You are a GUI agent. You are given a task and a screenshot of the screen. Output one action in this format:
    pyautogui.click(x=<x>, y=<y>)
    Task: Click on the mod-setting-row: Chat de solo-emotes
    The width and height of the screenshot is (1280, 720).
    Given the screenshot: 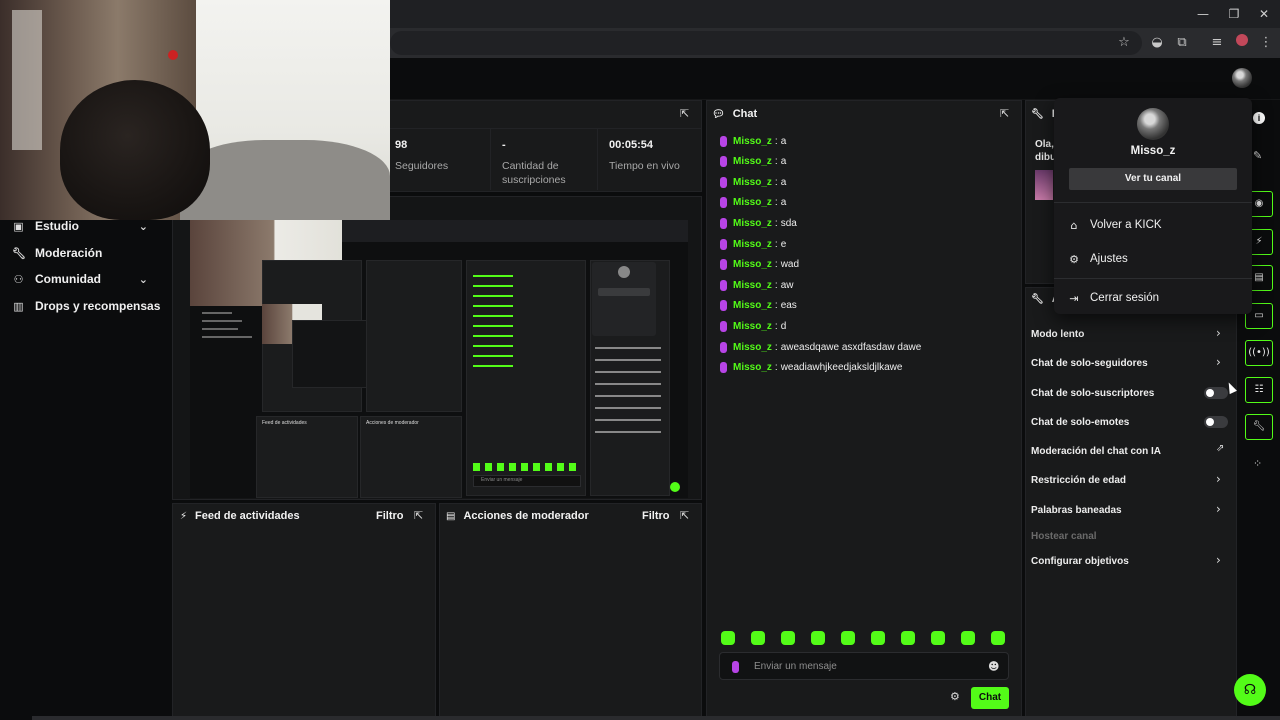 What is the action you would take?
    pyautogui.click(x=1080, y=422)
    